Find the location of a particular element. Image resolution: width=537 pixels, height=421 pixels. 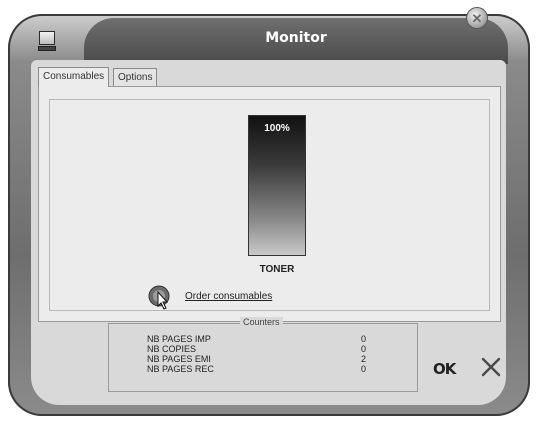

counter-label: NB PAGES REC is located at coordinates (180, 369).